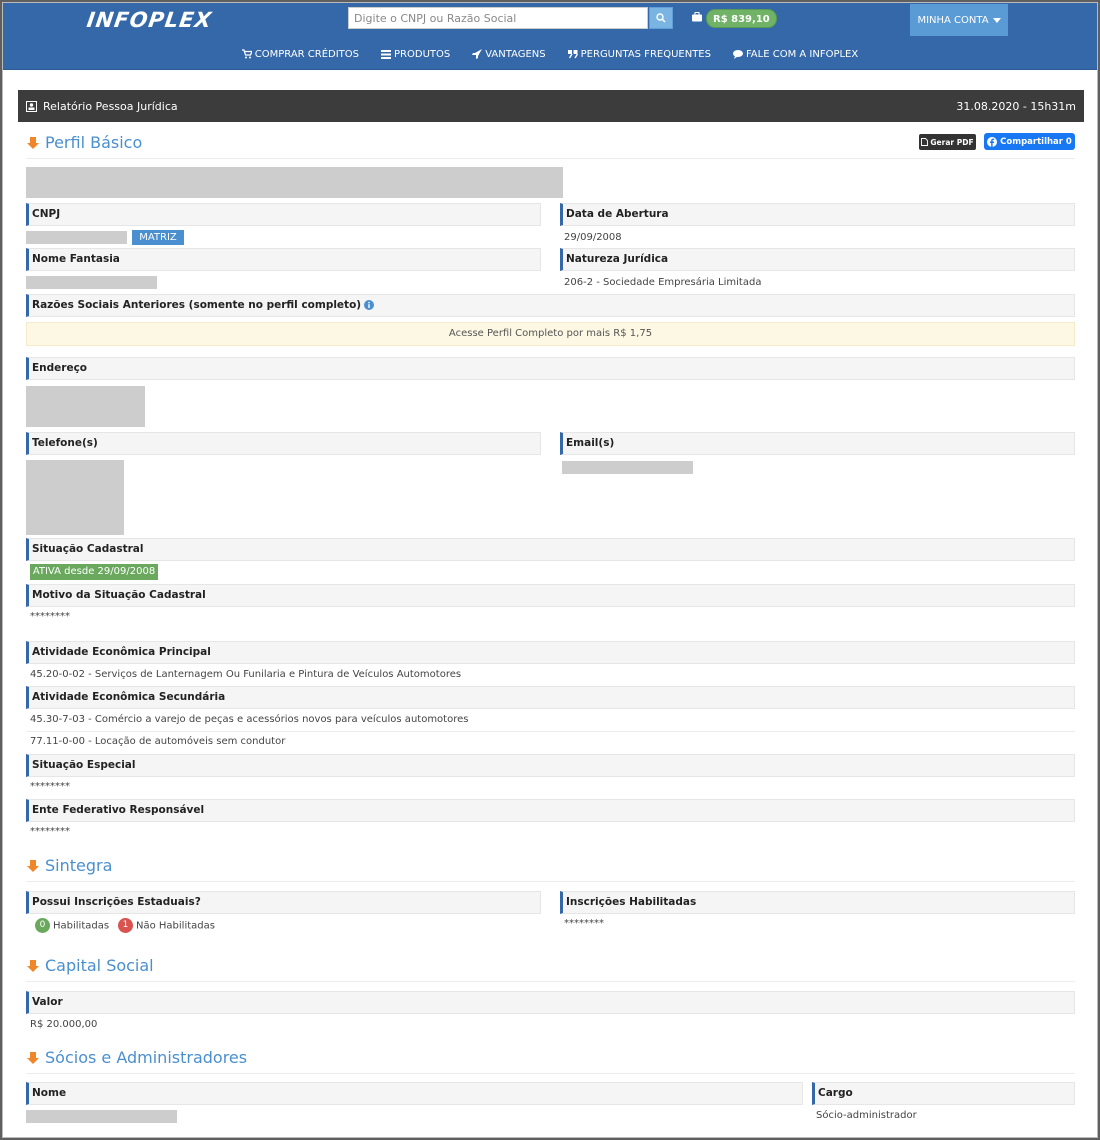 The height and width of the screenshot is (1140, 1100). I want to click on nav-vantagens: VANTAGENS, so click(509, 54).